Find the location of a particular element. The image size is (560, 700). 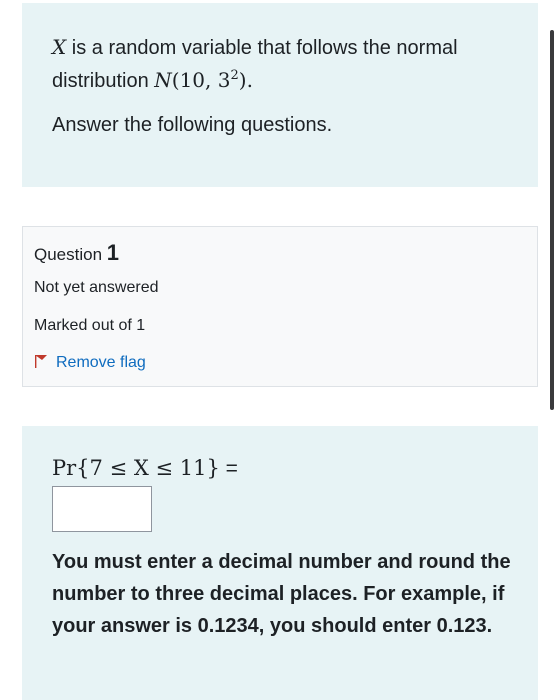

question-grade: Marked out of 1 is located at coordinates (90, 325).